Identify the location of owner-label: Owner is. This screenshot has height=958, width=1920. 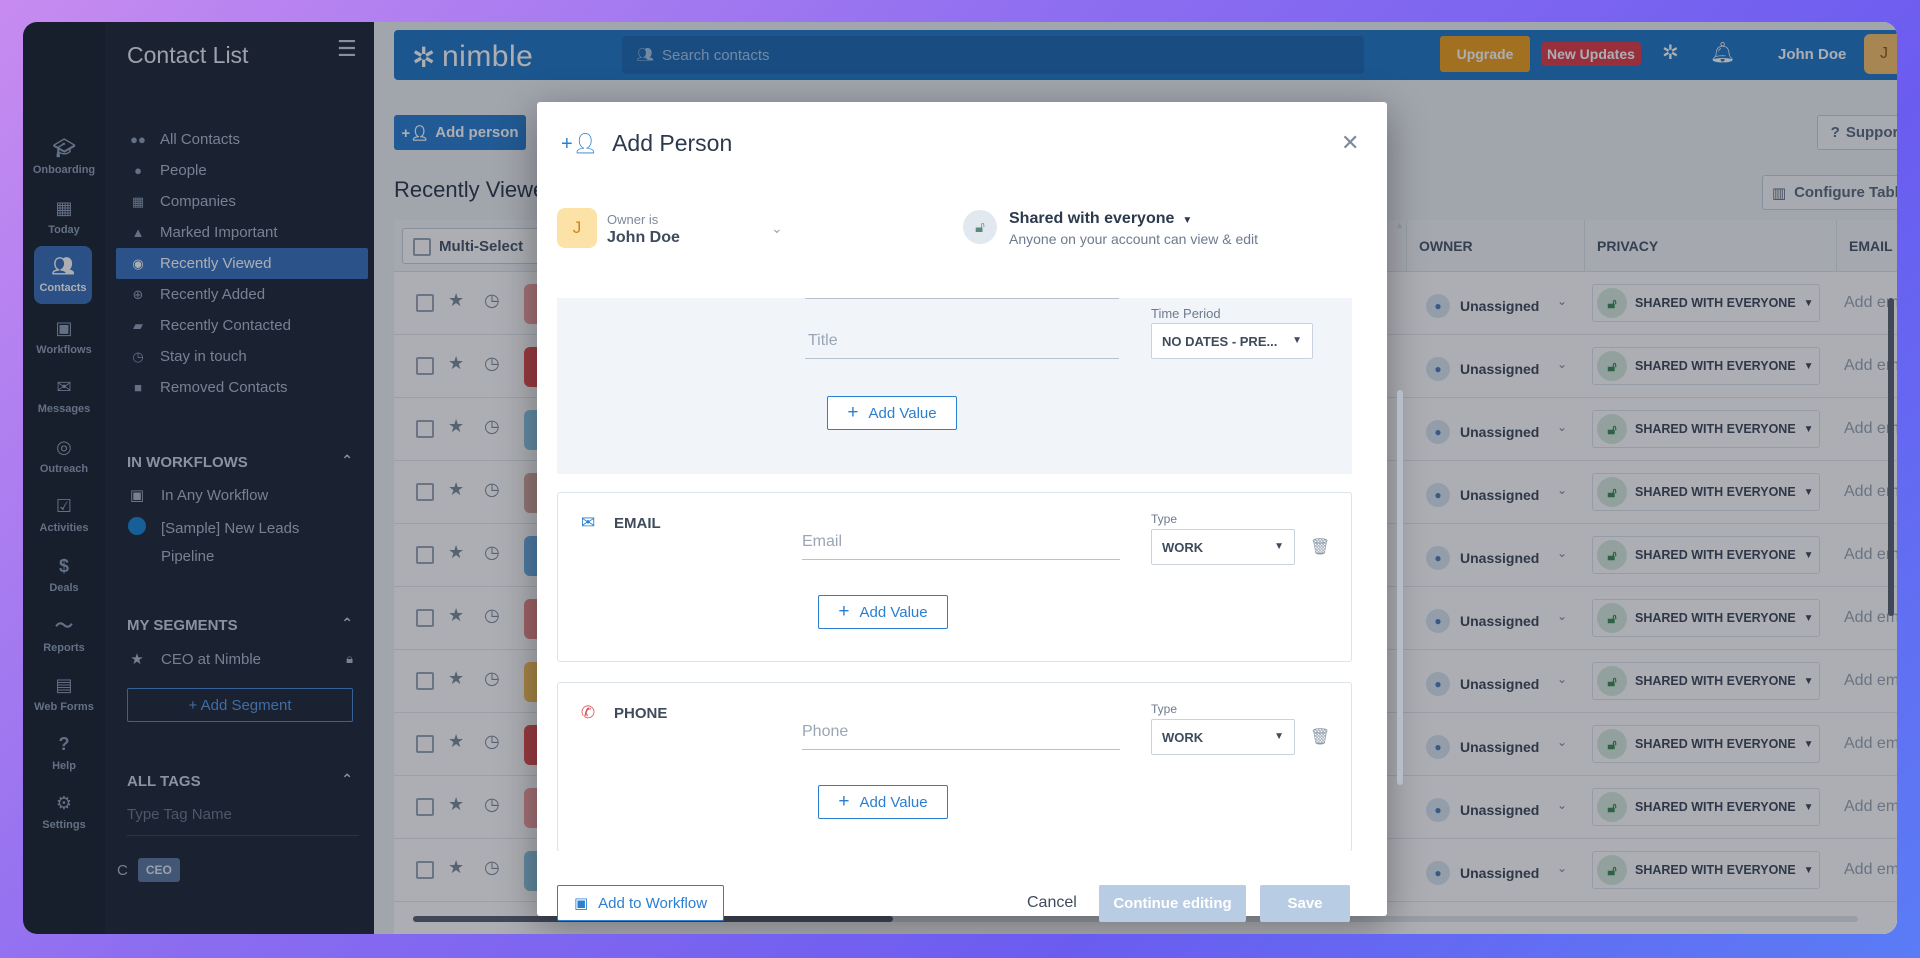
(633, 219).